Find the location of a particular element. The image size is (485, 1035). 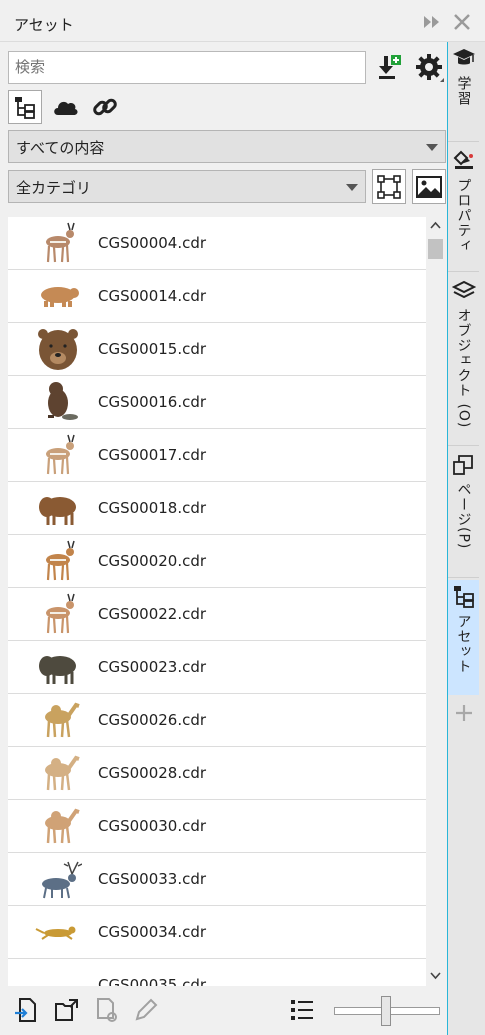

local-assets-tab is located at coordinates (25, 107).